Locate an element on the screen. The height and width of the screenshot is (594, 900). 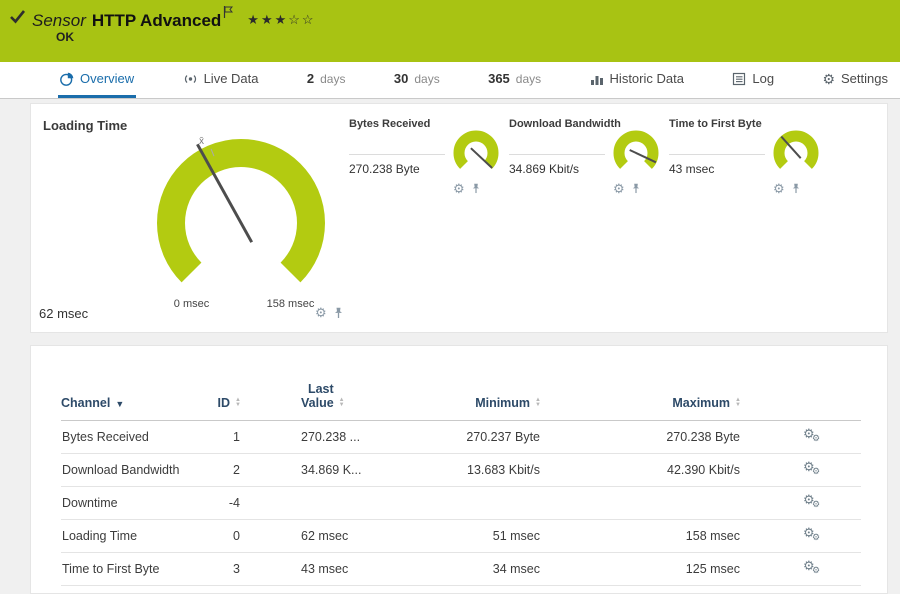
mini-gauge-value: 34.869 Kbit/s is located at coordinates (544, 169).